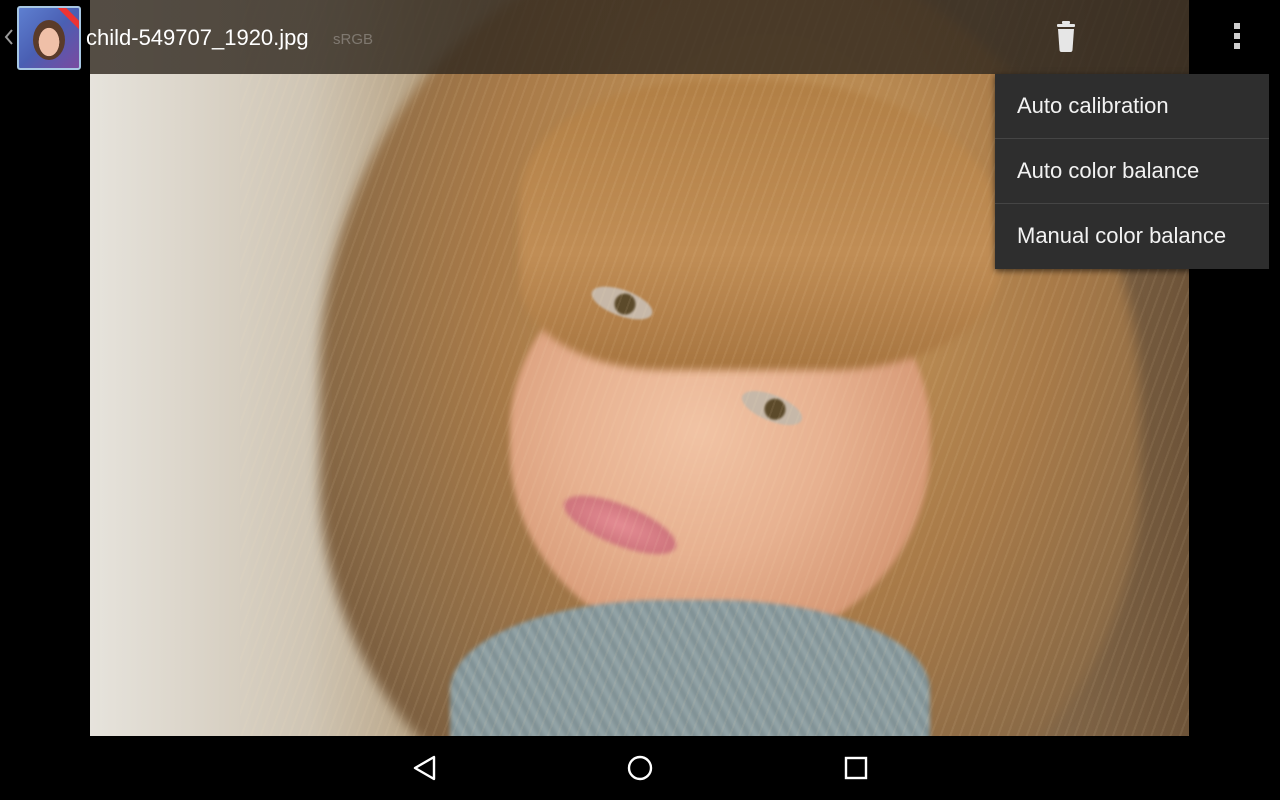 The width and height of the screenshot is (1280, 800). I want to click on more-vert-icon, so click(1237, 36).